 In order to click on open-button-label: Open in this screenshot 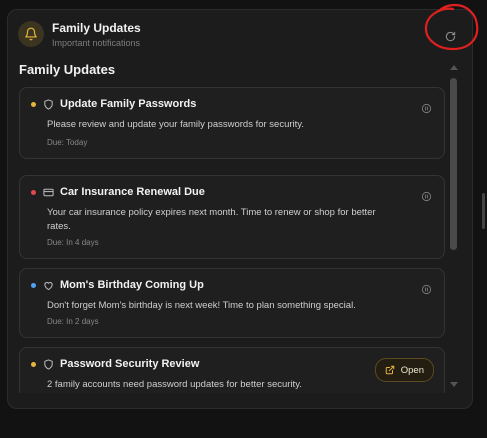, I will do `click(412, 370)`.